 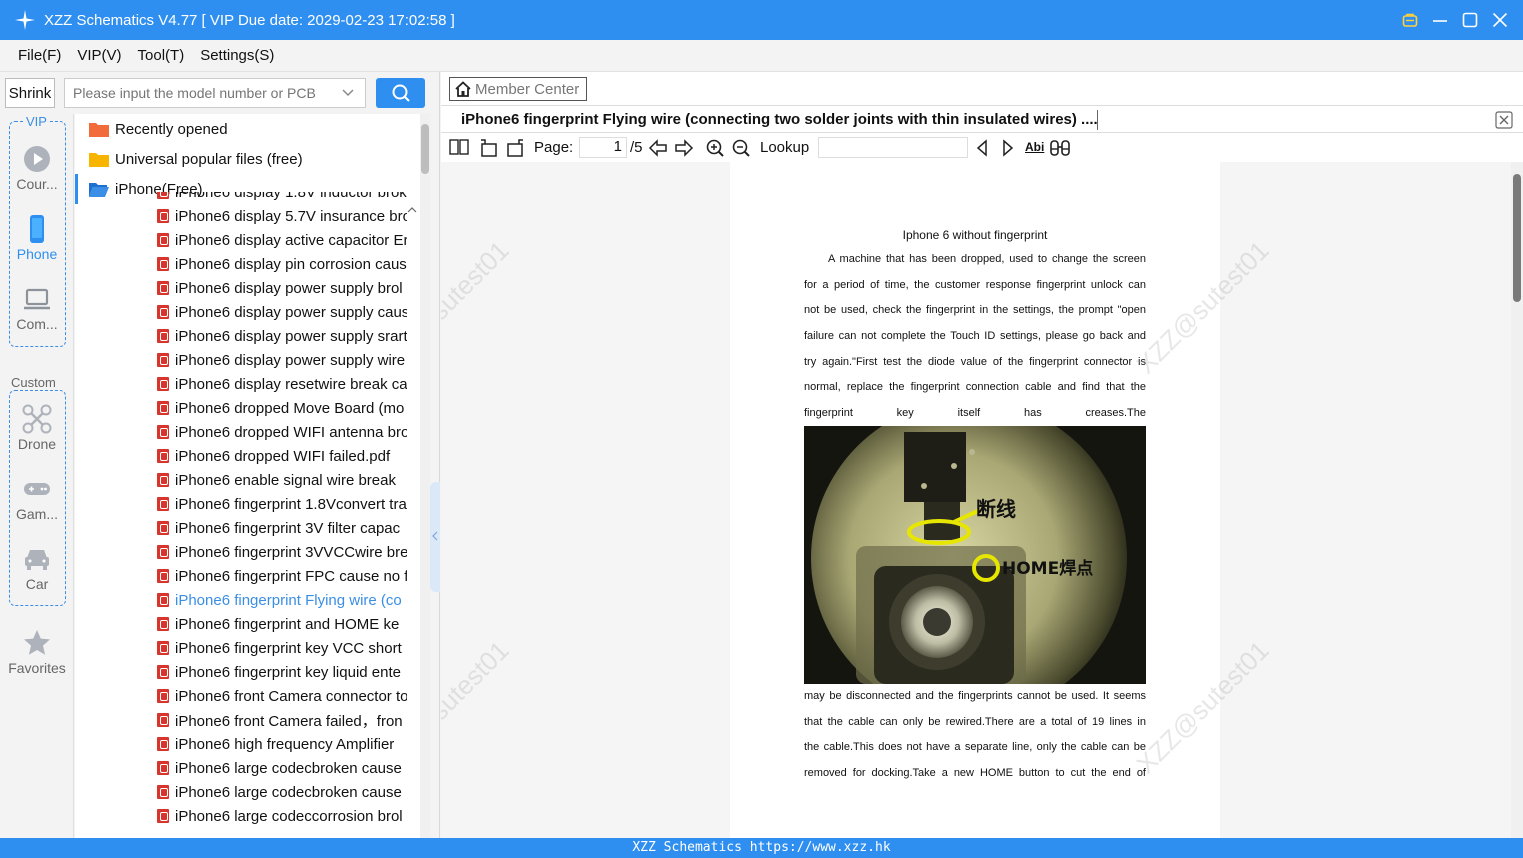 I want to click on folder-recently-opened: Recently opened, so click(x=247, y=129).